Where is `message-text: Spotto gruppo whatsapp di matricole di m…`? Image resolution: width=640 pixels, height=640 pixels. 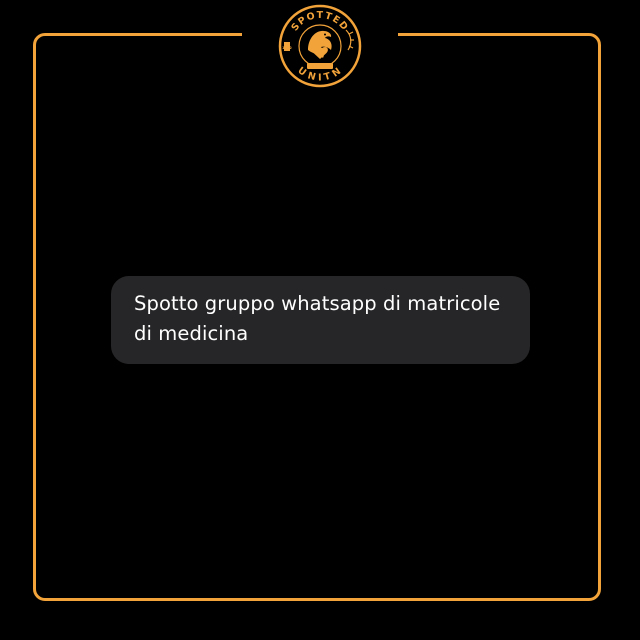
message-text: Spotto gruppo whatsapp di matricole di m… is located at coordinates (317, 318).